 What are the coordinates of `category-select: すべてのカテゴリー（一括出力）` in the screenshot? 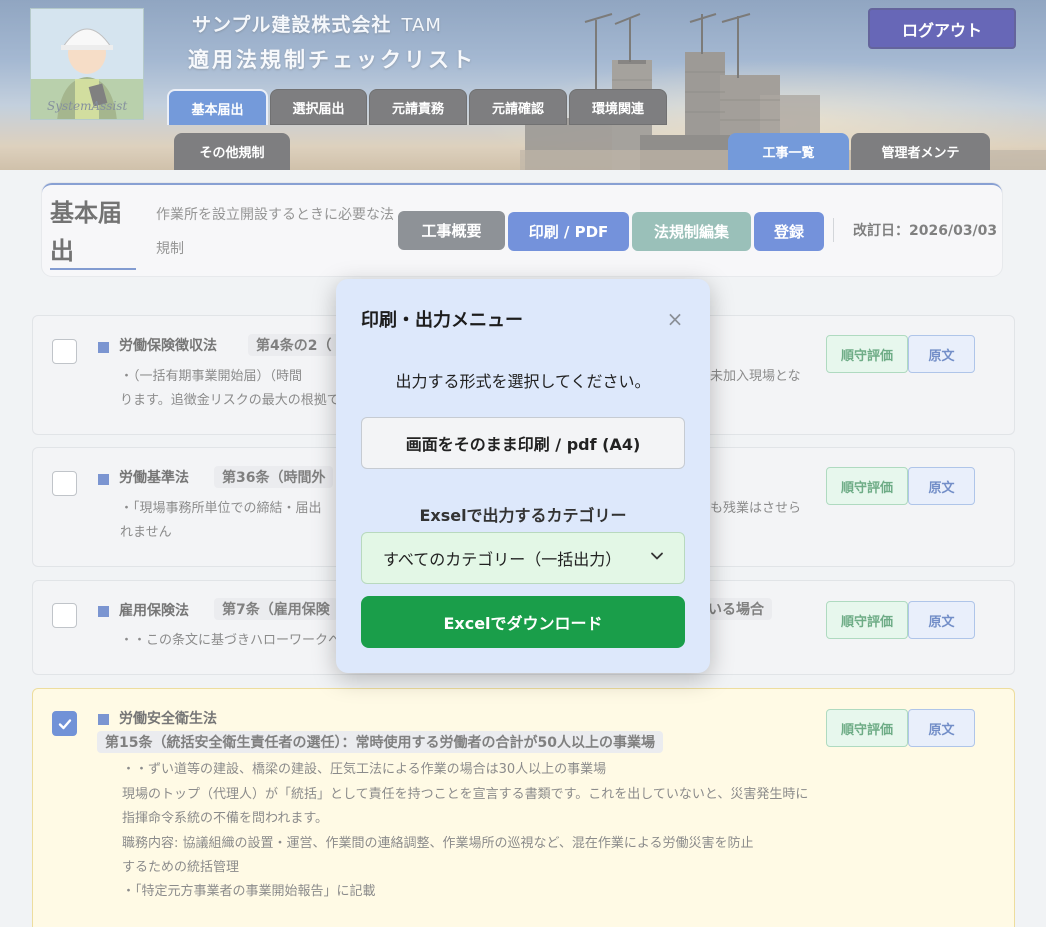 It's located at (523, 558).